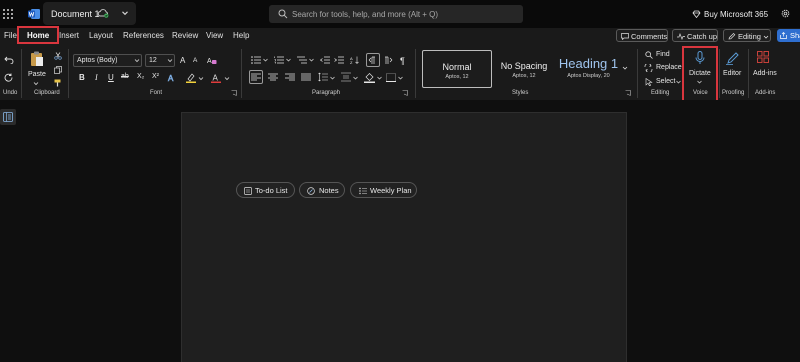  What do you see at coordinates (69, 35) in the screenshot?
I see `tab-insert: Insert` at bounding box center [69, 35].